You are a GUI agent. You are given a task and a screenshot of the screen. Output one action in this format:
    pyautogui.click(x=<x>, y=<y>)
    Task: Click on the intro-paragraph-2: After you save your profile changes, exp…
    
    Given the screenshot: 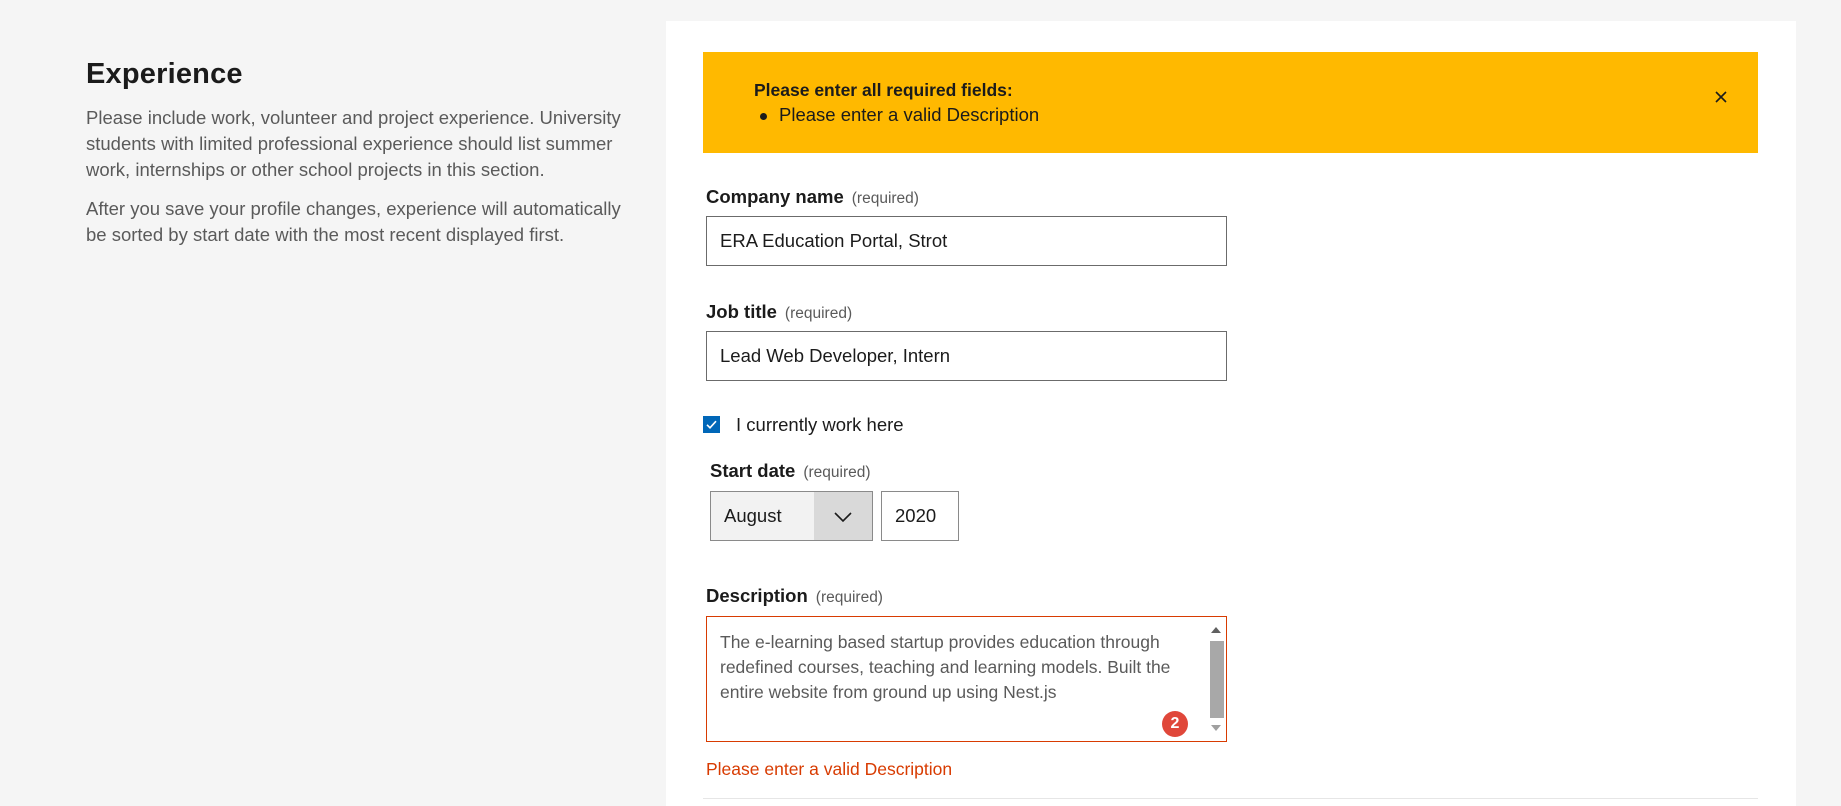 What is the action you would take?
    pyautogui.click(x=353, y=221)
    